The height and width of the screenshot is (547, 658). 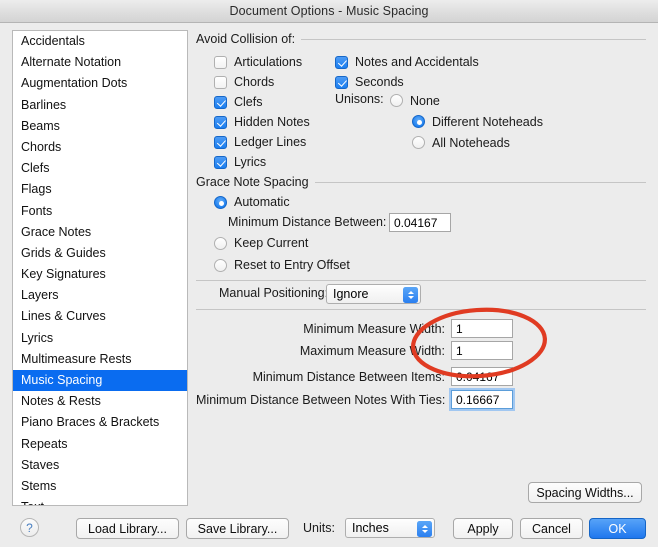 What do you see at coordinates (420, 222) in the screenshot?
I see `minimum-distance-between-input` at bounding box center [420, 222].